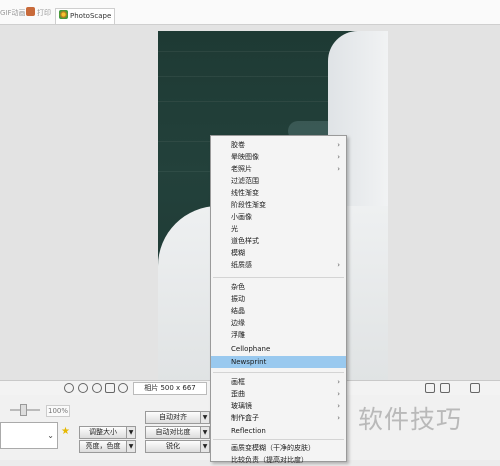  Describe the element at coordinates (38, 13) in the screenshot. I see `tab-print: 打印` at that location.